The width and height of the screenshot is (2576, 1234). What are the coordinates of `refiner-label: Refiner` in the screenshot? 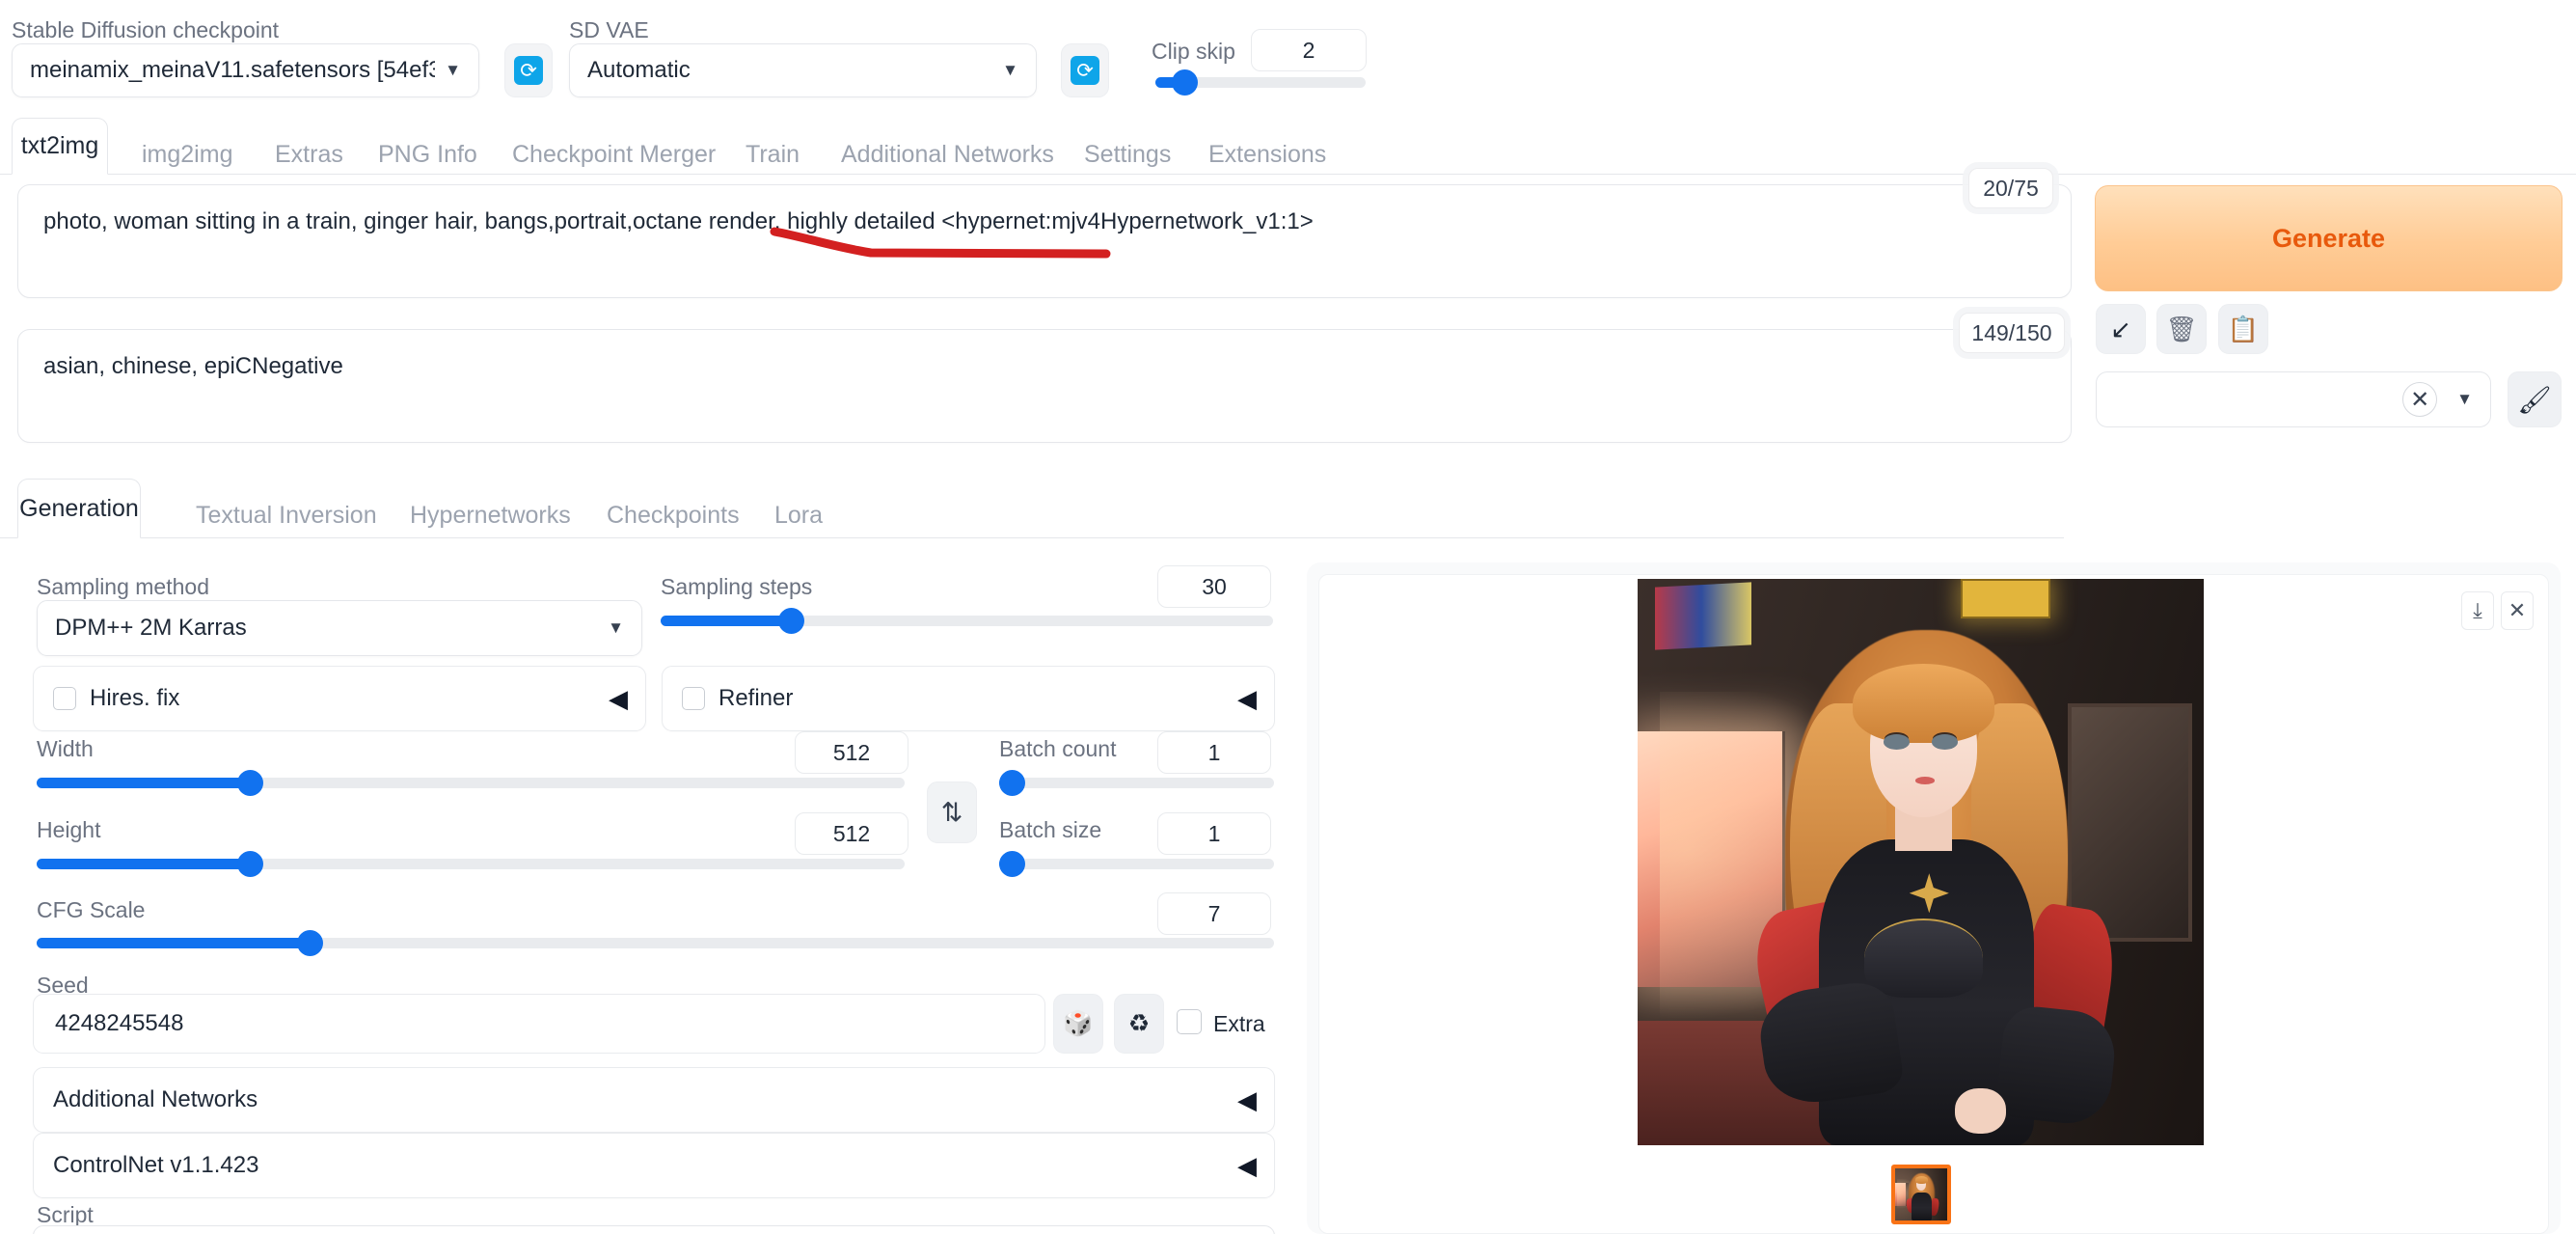 It's located at (756, 698).